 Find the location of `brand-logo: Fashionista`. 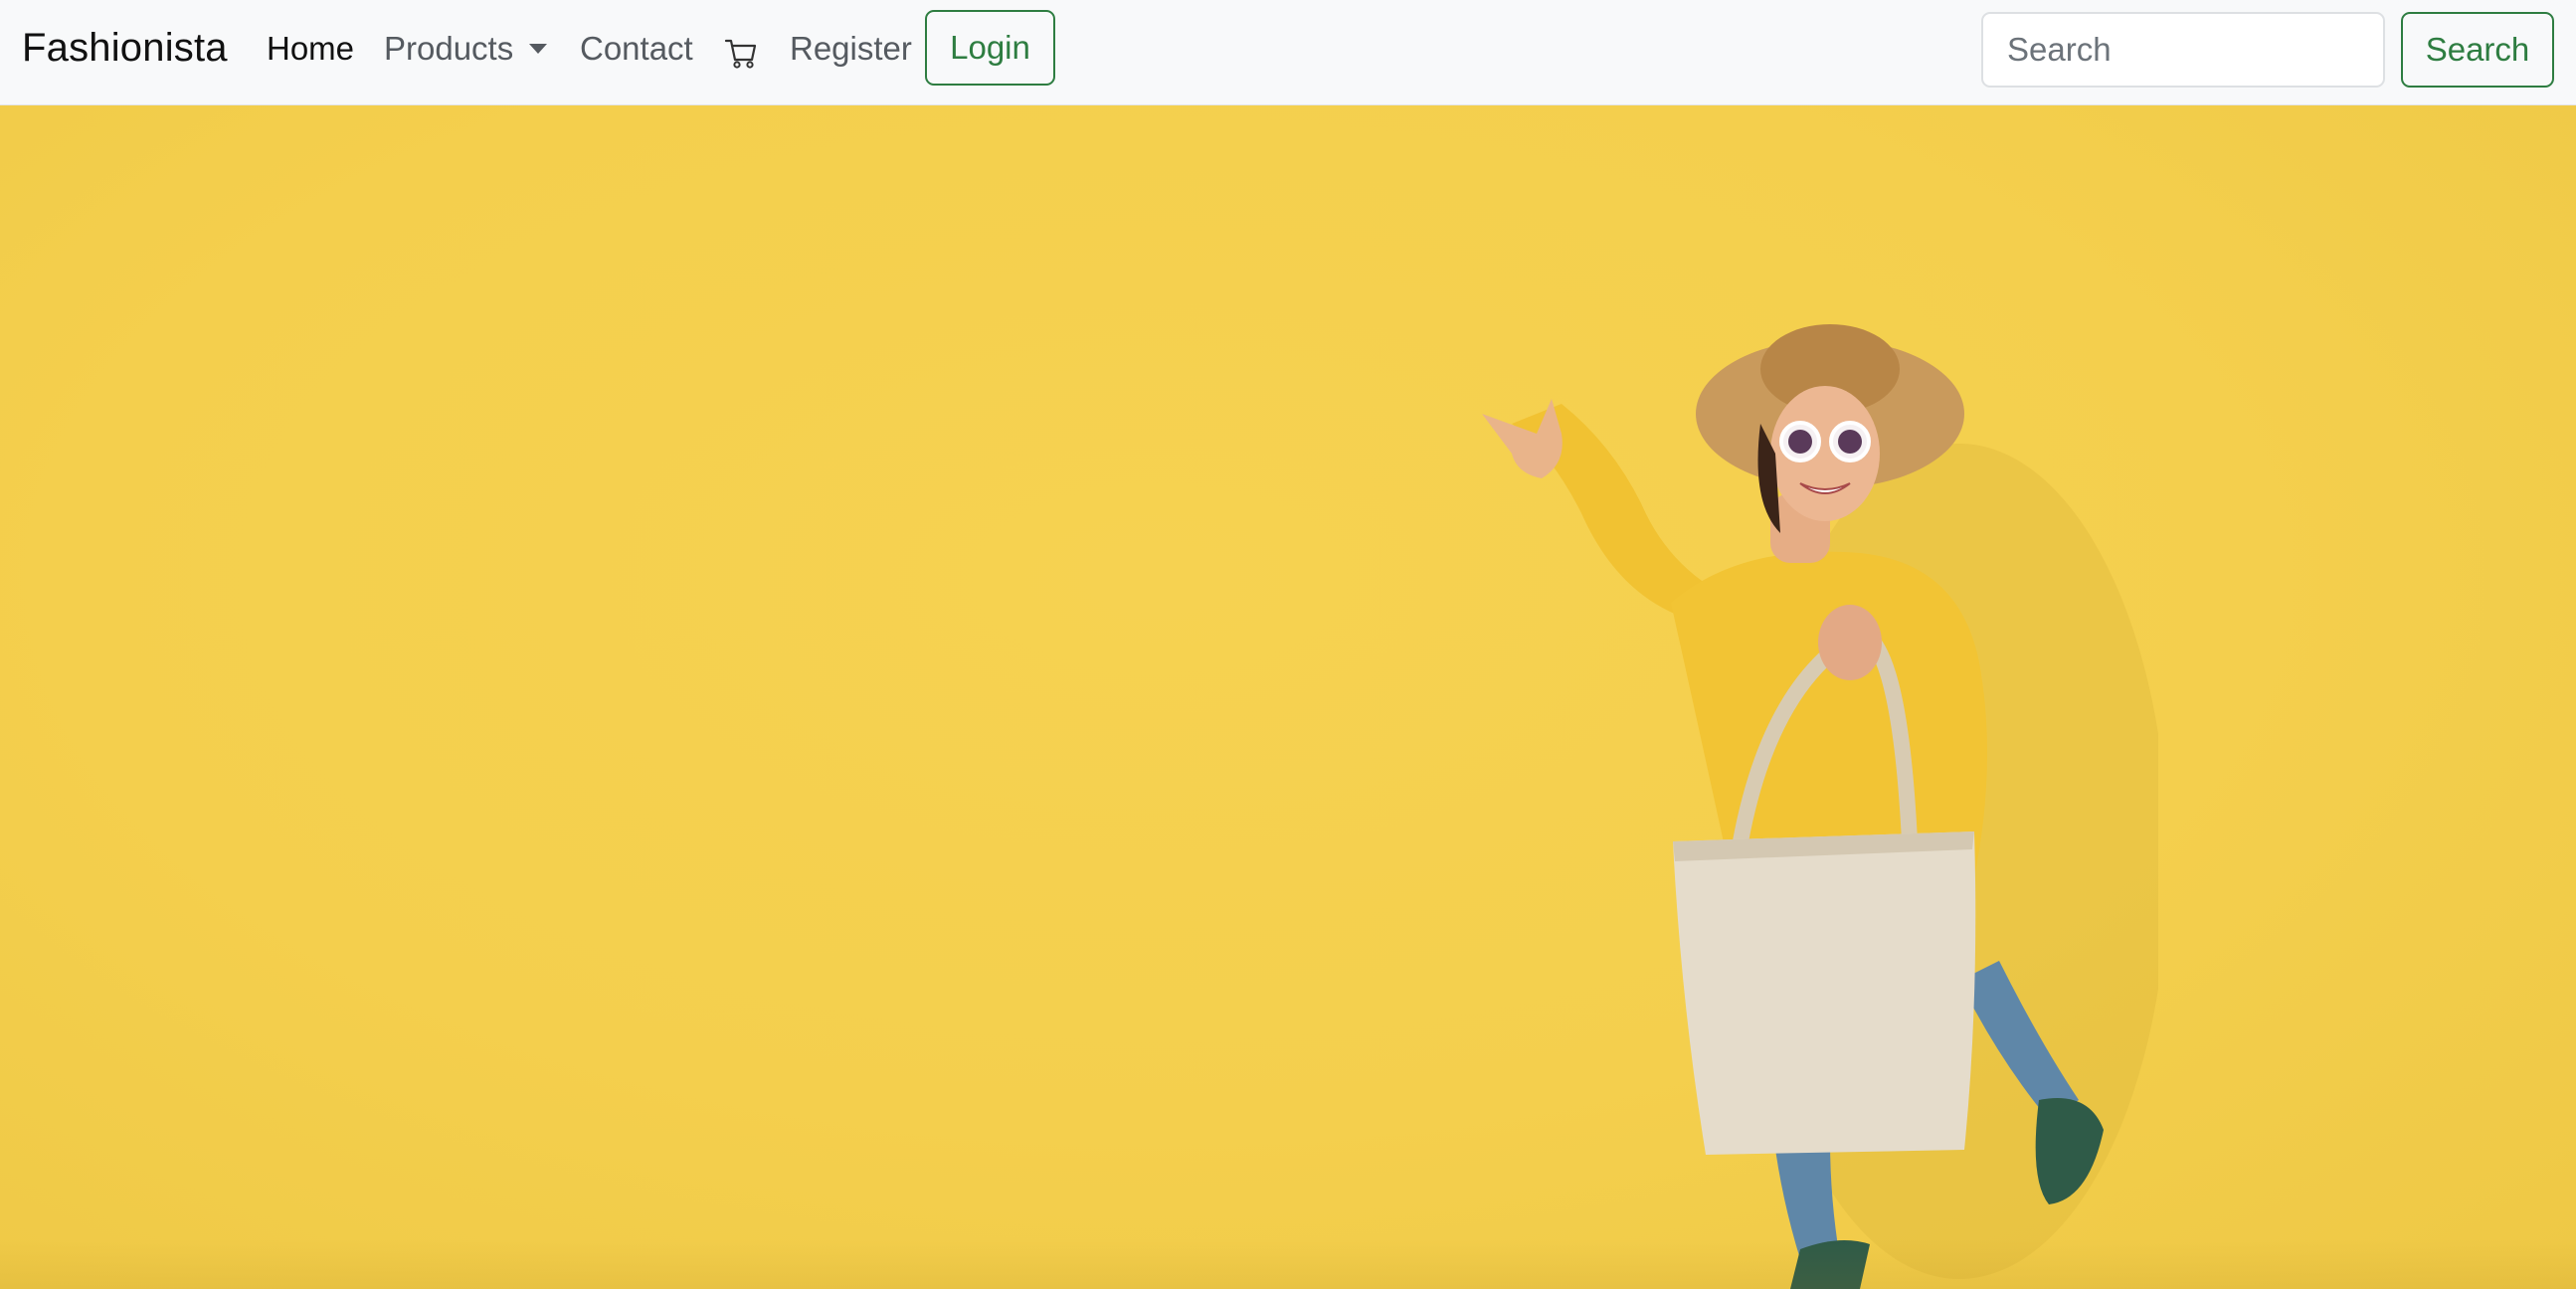

brand-logo: Fashionista is located at coordinates (125, 48).